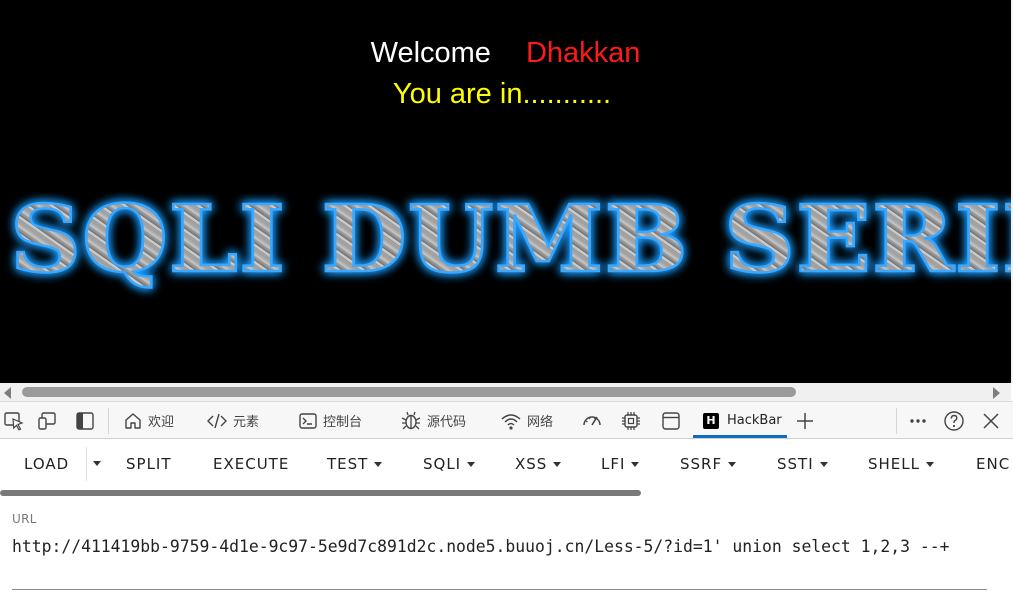  I want to click on add-tab-icon, so click(805, 421).